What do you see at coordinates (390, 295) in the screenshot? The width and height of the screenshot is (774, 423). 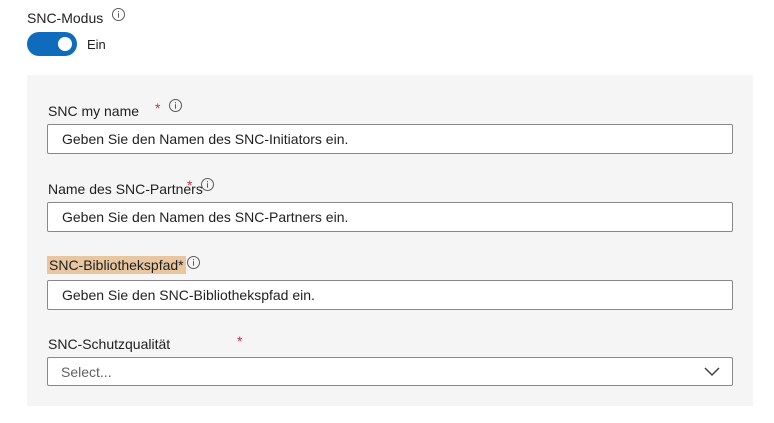 I see `snc-library-path-input` at bounding box center [390, 295].